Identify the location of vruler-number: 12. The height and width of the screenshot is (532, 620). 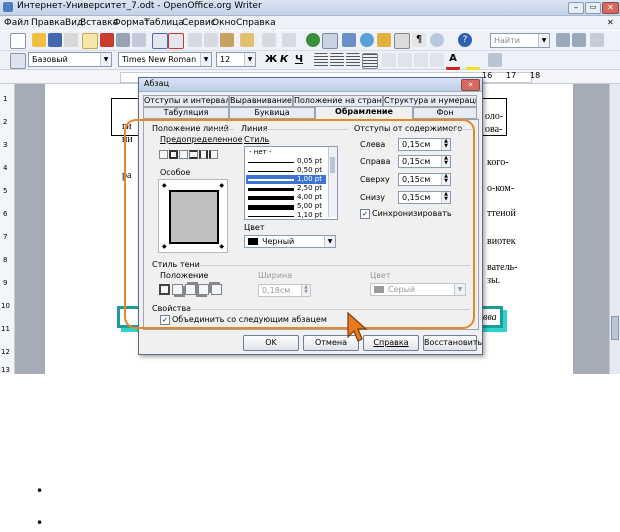
(5, 352).